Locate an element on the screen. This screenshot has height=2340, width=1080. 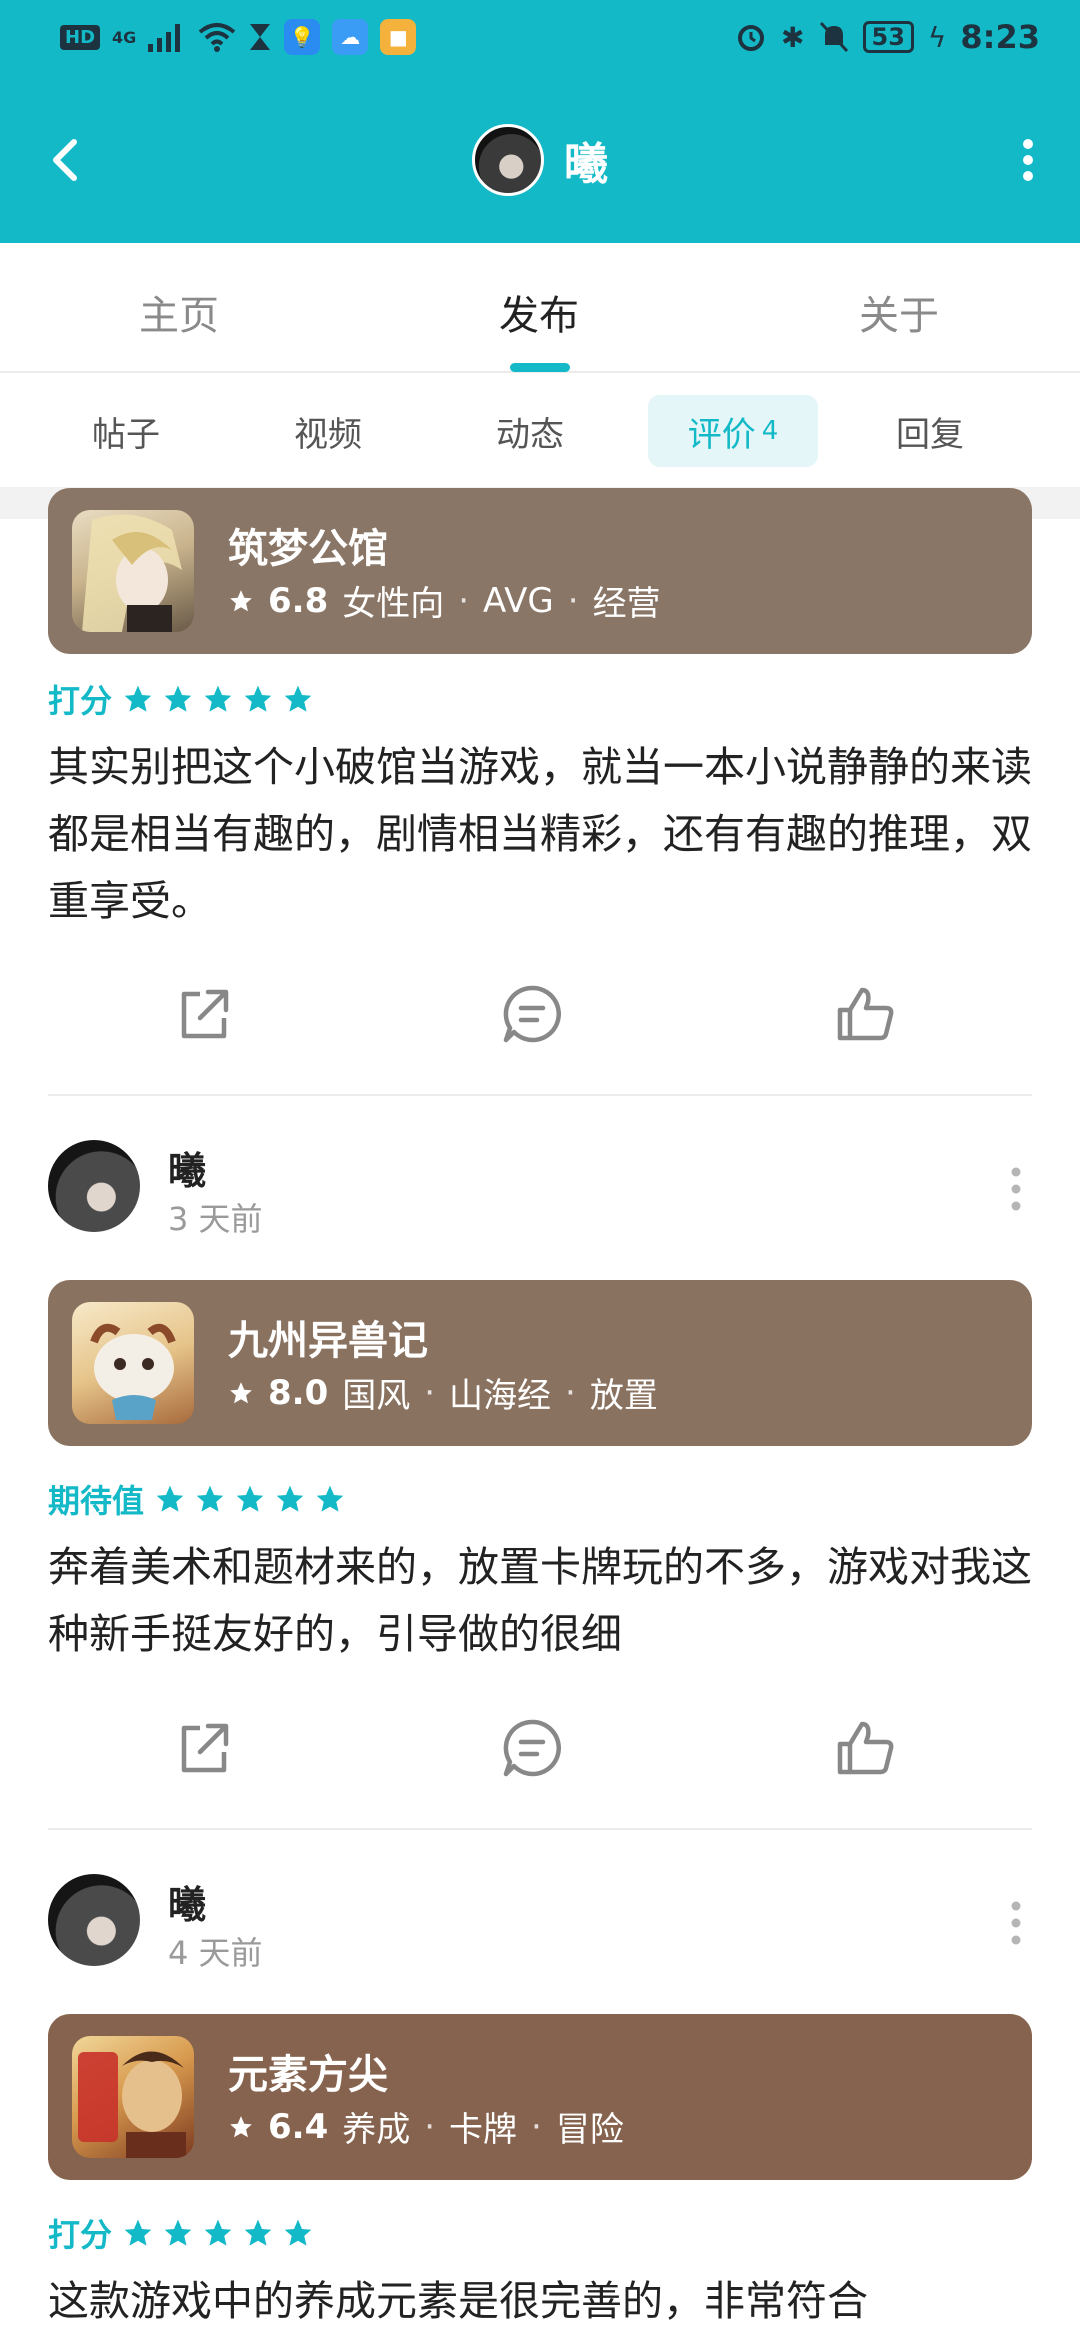
game-meta: 6.4 养成 · 卡牌 · 冒险 is located at coordinates (426, 2126).